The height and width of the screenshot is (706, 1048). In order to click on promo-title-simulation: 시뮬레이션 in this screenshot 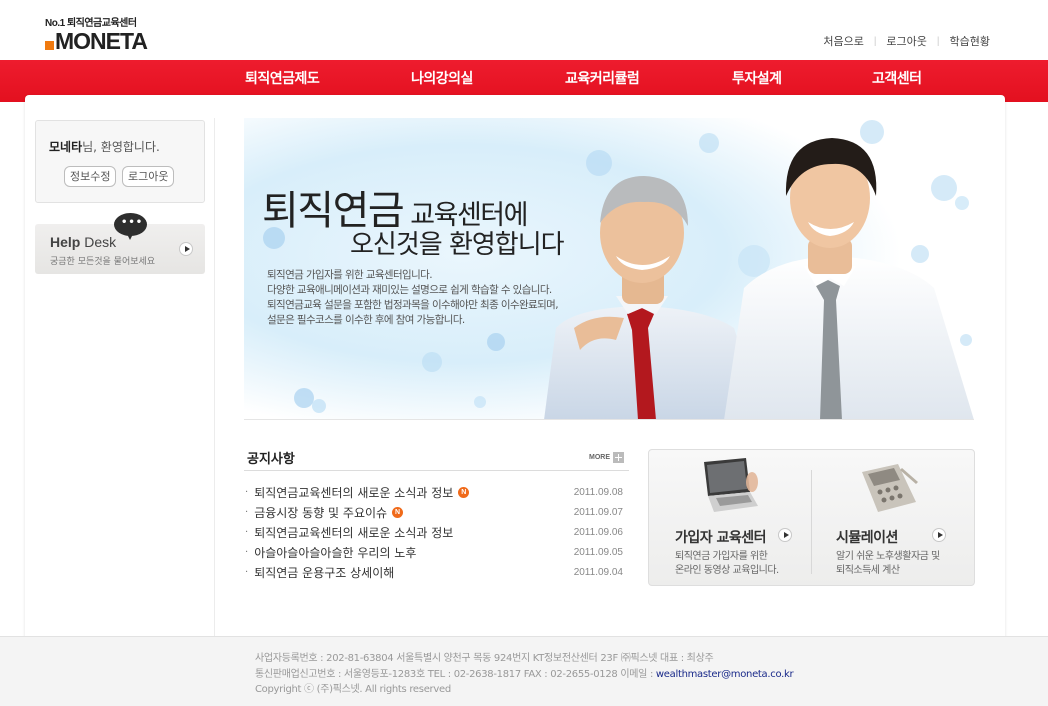, I will do `click(867, 537)`.